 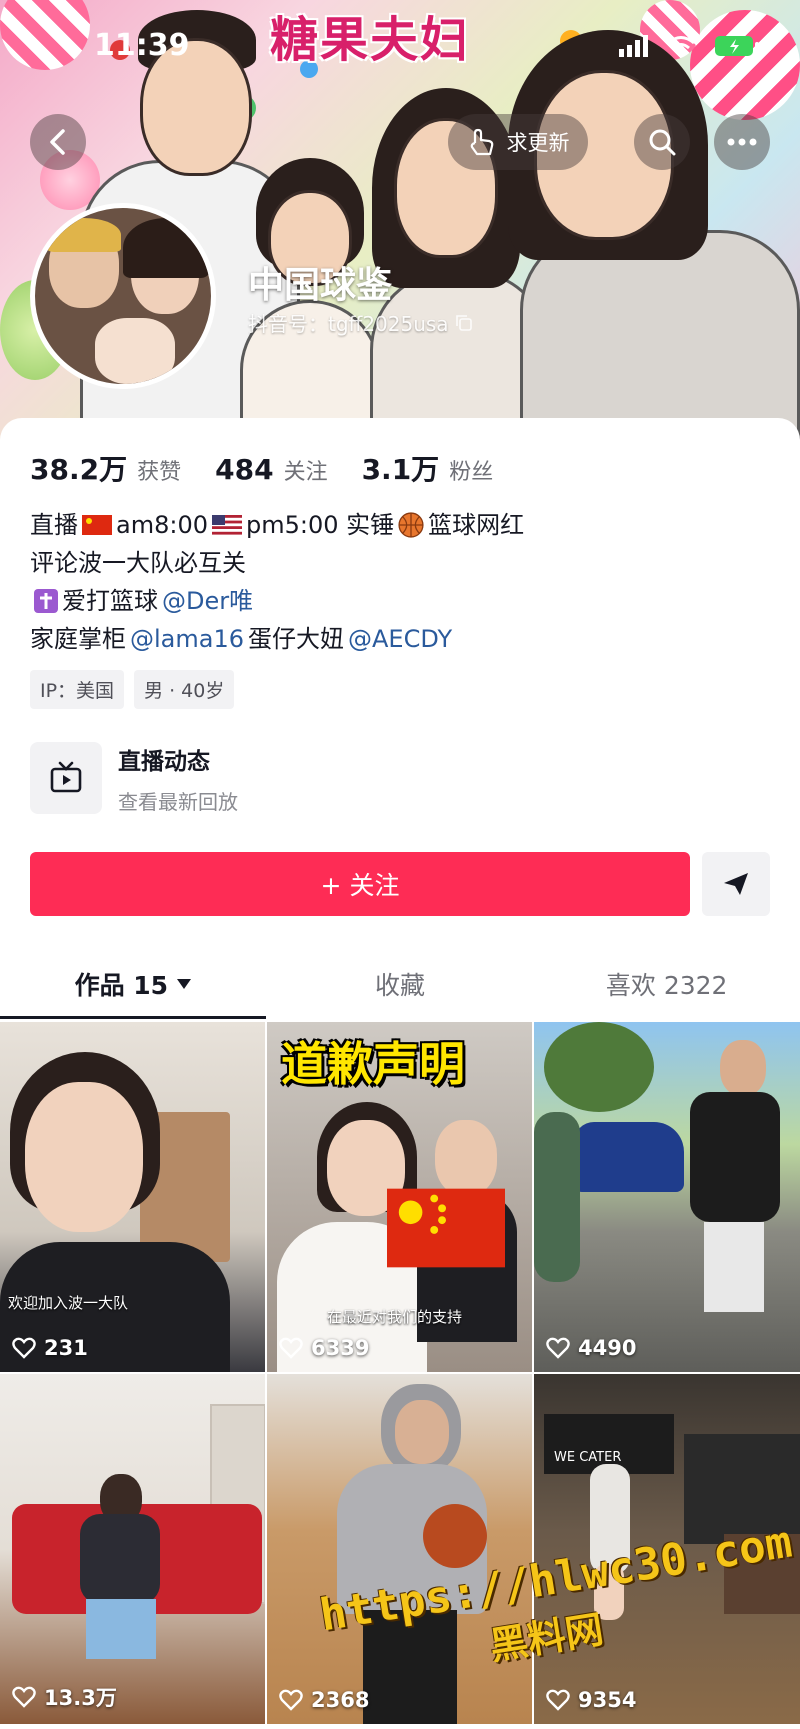 What do you see at coordinates (296, 639) in the screenshot?
I see `bio-text: 蛋仔大妞` at bounding box center [296, 639].